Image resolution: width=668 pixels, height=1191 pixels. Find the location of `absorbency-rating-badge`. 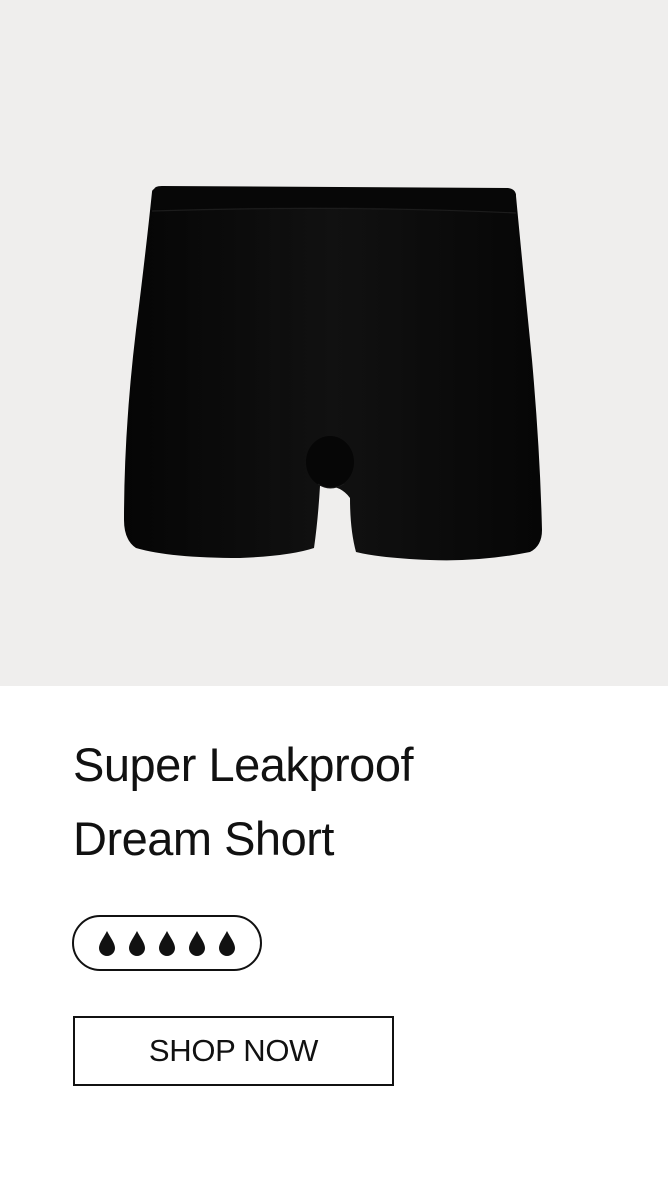

absorbency-rating-badge is located at coordinates (167, 943).